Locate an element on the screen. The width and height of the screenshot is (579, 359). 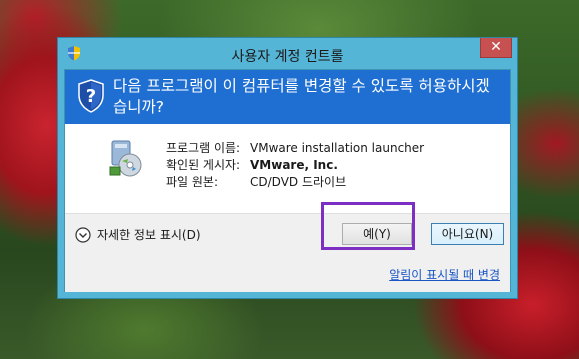
show-details-toggle: 자세한 정보 표시(D) is located at coordinates (138, 234).